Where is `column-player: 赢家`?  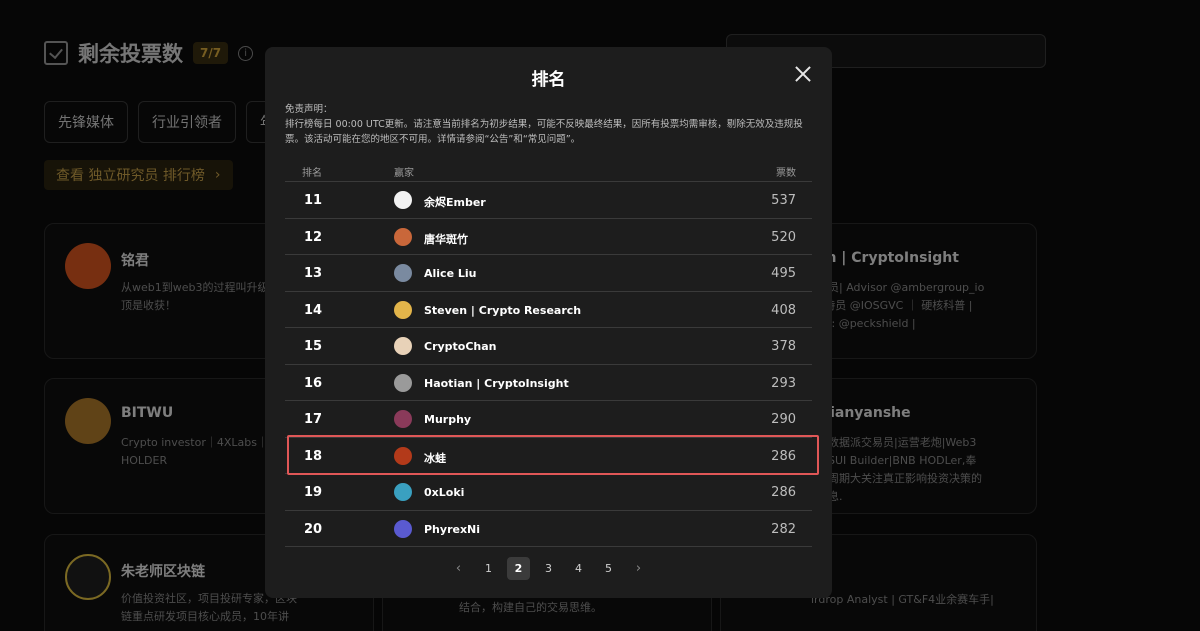
column-player: 赢家 is located at coordinates (404, 173).